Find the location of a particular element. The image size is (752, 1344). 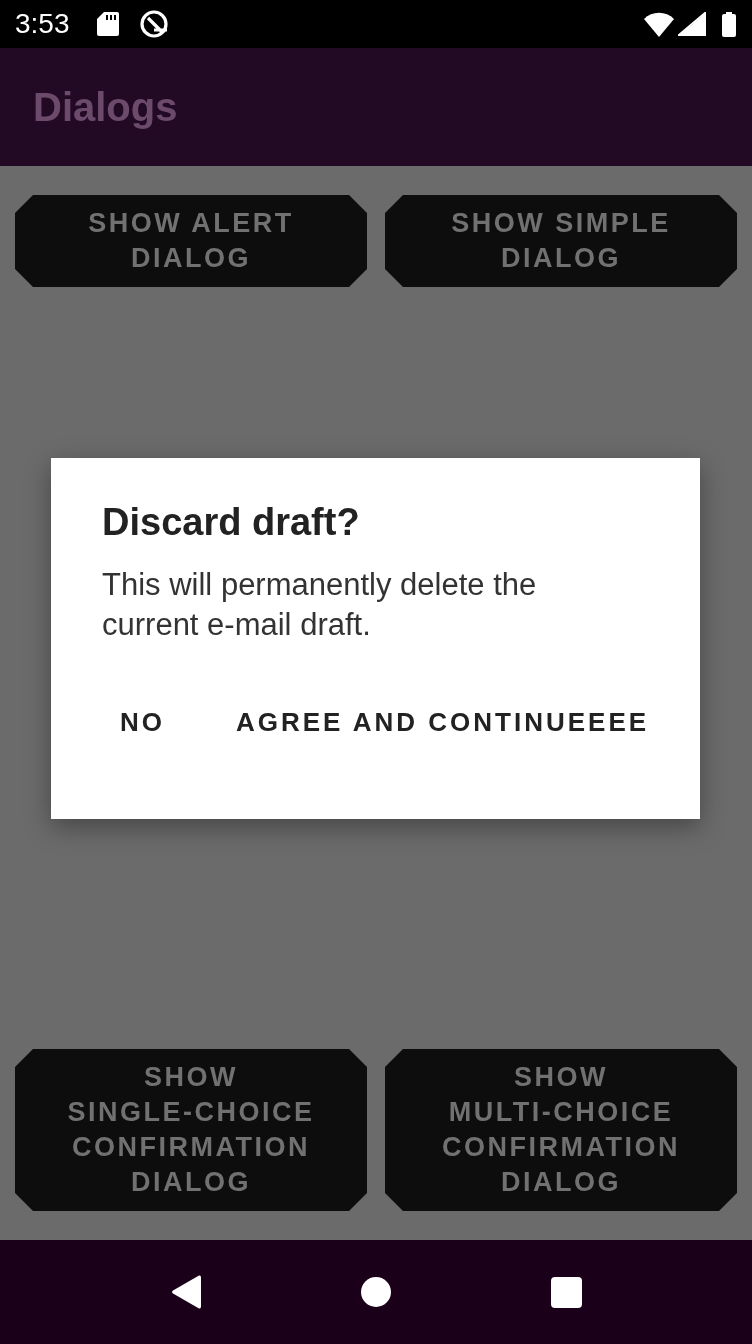

show-dialog-button: SHOW SINGLE-CHOICE CONFIRMATION DIALOG is located at coordinates (191, 1130).